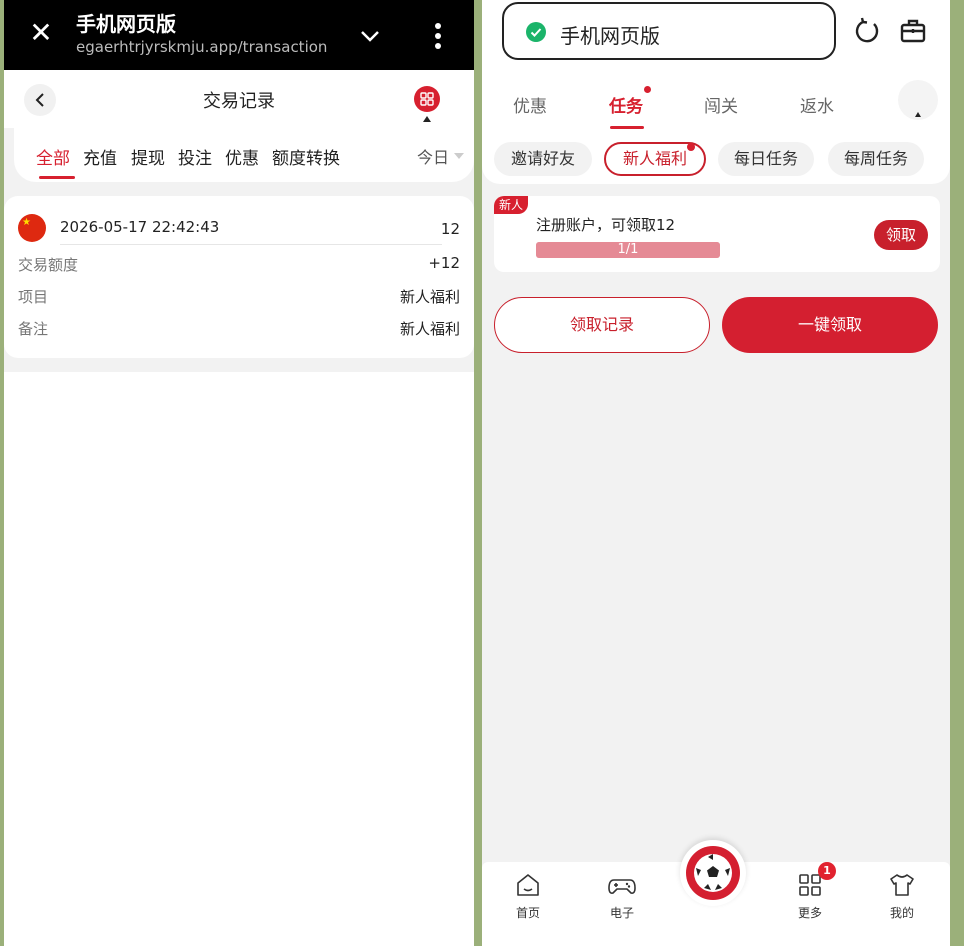 The width and height of the screenshot is (964, 946). Describe the element at coordinates (370, 36) in the screenshot. I see `chevron-down-icon` at that location.